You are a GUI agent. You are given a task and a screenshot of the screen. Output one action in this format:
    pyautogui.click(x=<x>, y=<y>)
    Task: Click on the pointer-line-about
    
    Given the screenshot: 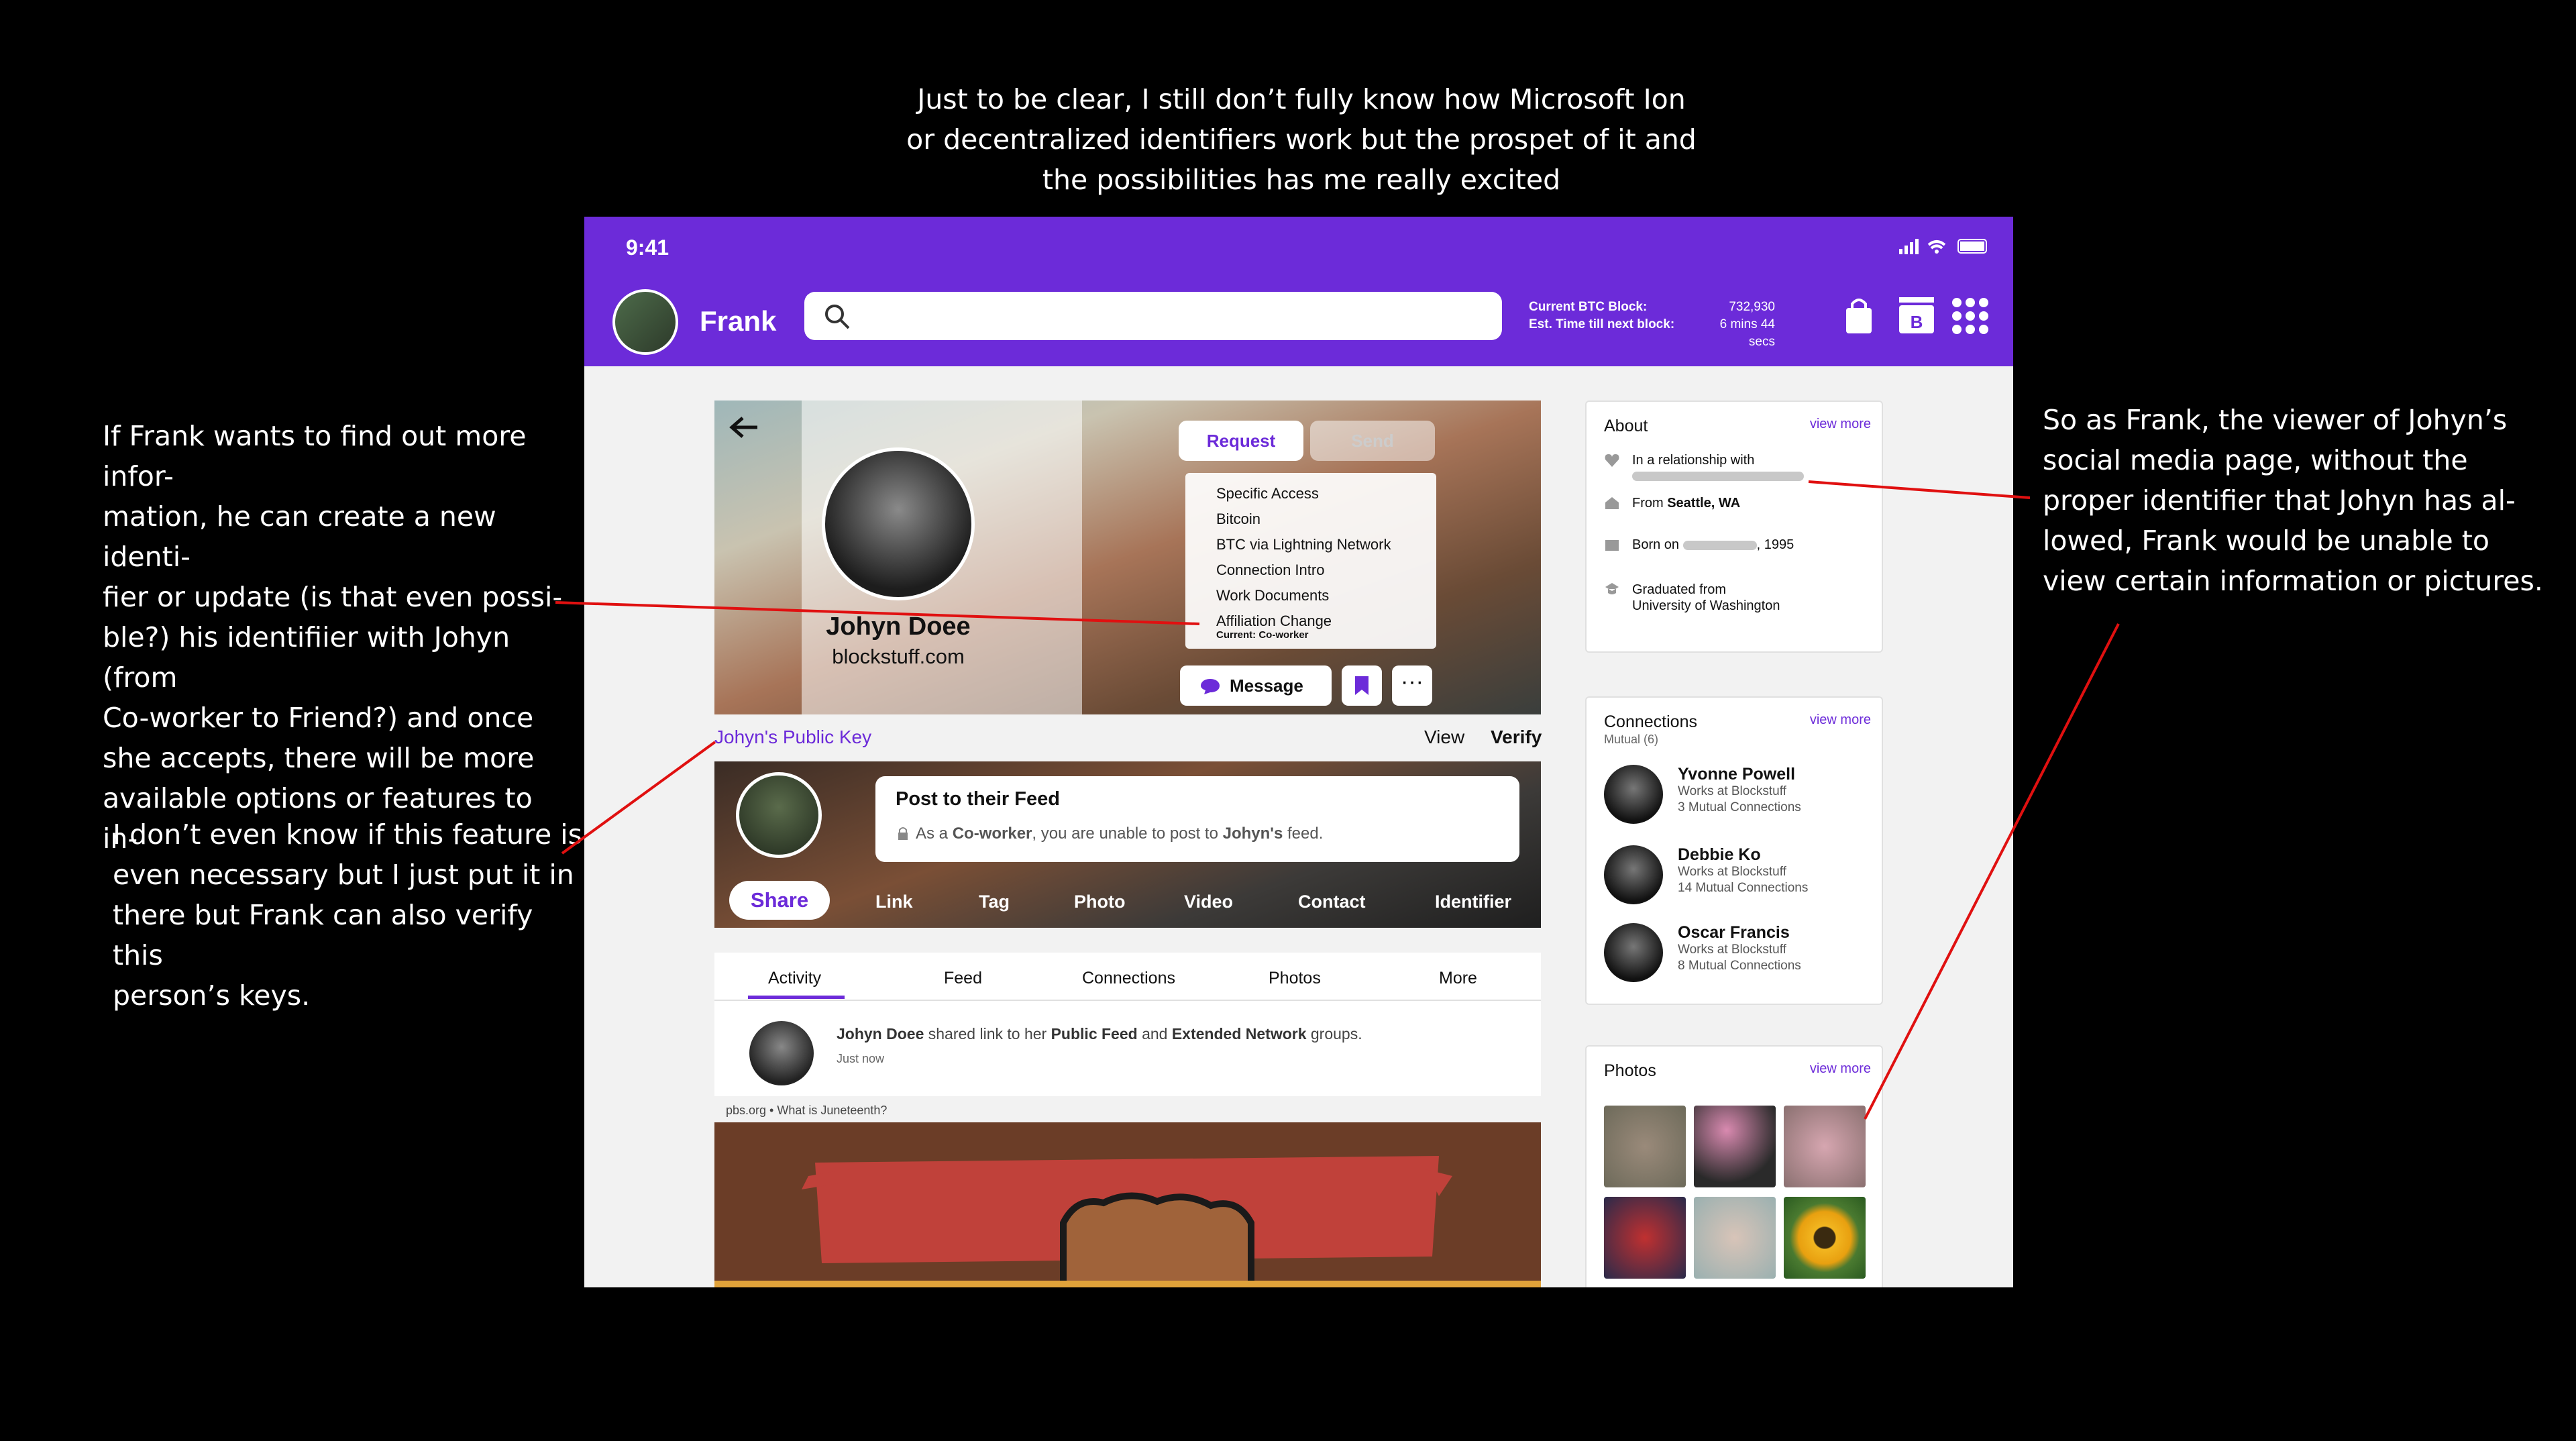 What is the action you would take?
    pyautogui.click(x=1919, y=489)
    